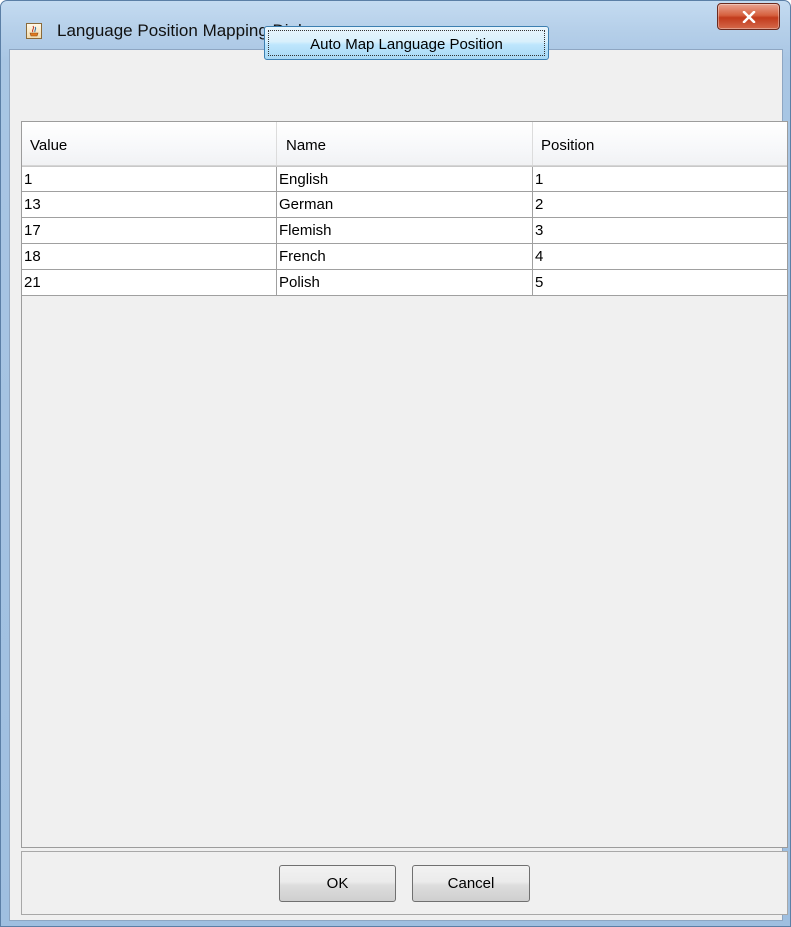 Image resolution: width=791 pixels, height=927 pixels. I want to click on column-header-name: Name, so click(405, 143).